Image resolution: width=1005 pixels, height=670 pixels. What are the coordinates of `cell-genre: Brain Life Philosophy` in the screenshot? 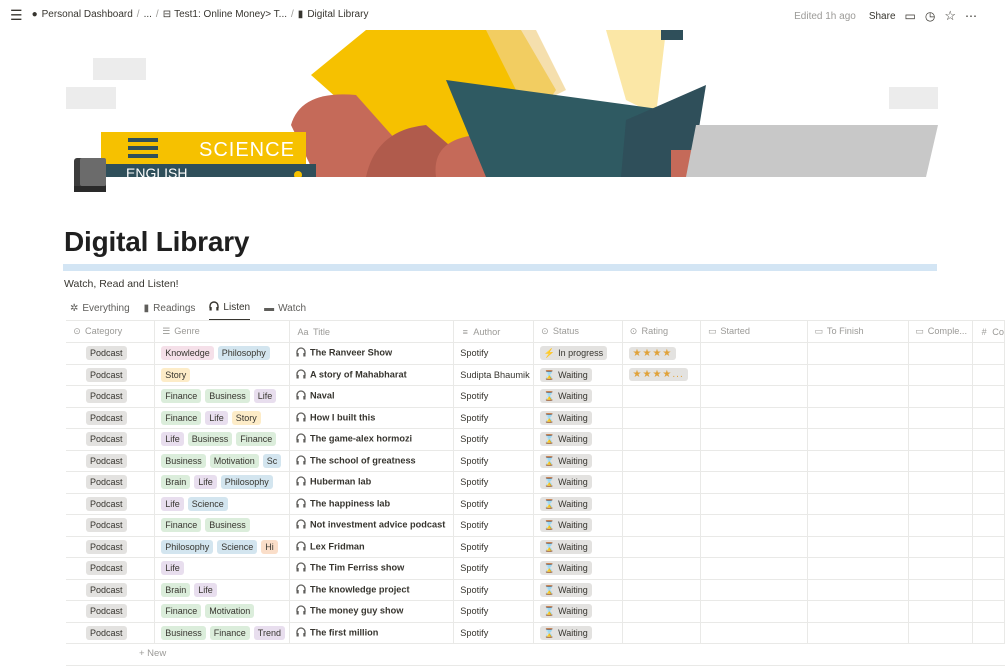 It's located at (222, 482).